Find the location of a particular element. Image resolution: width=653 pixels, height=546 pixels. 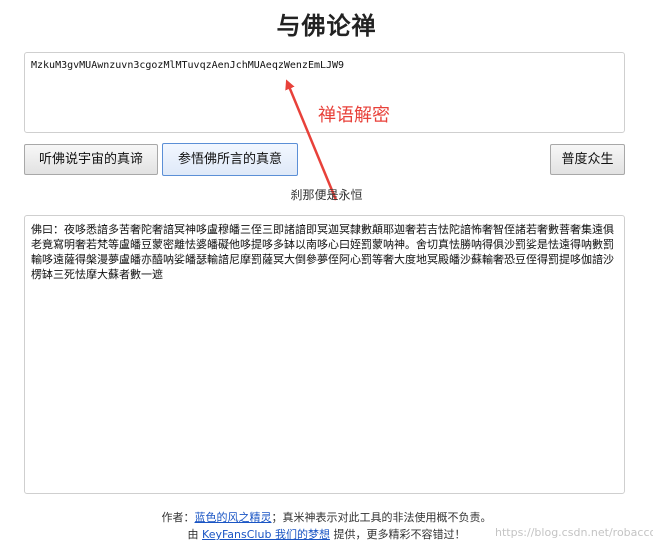

hint-text: 刹那便是永恒 is located at coordinates (326, 195).